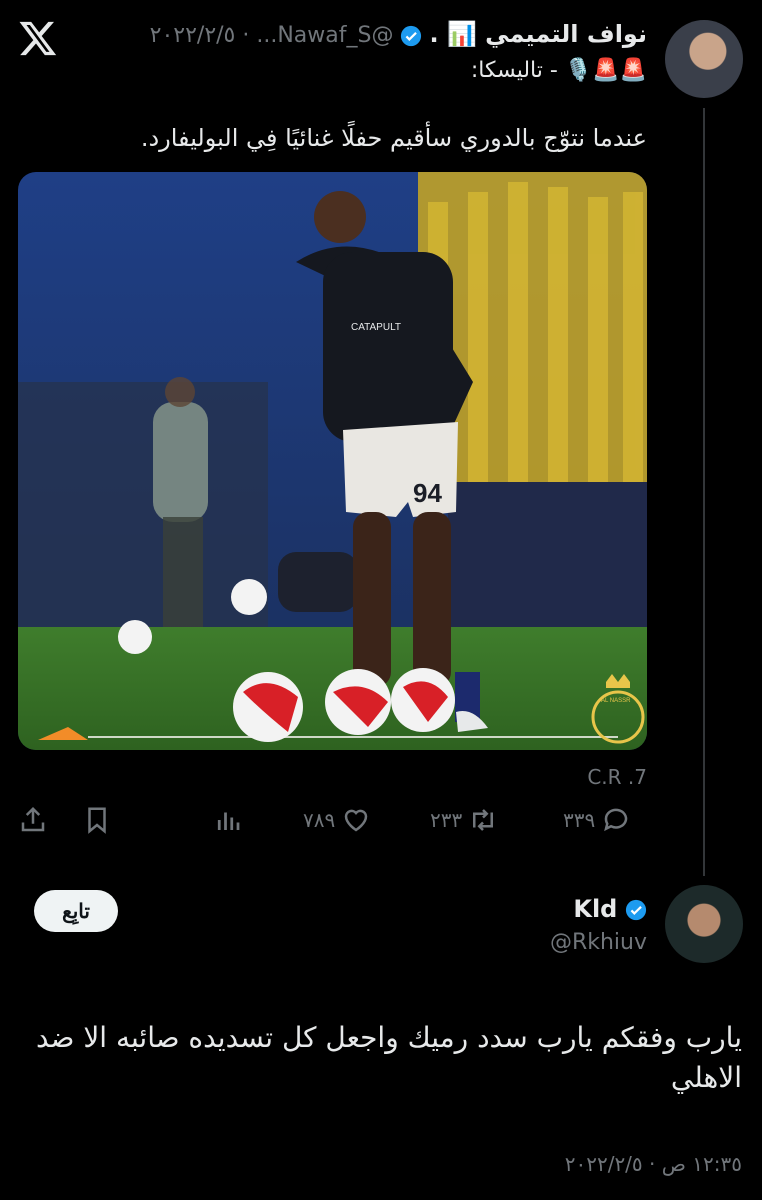 The height and width of the screenshot is (1200, 762). Describe the element at coordinates (704, 924) in the screenshot. I see `reply-author-avatar` at that location.